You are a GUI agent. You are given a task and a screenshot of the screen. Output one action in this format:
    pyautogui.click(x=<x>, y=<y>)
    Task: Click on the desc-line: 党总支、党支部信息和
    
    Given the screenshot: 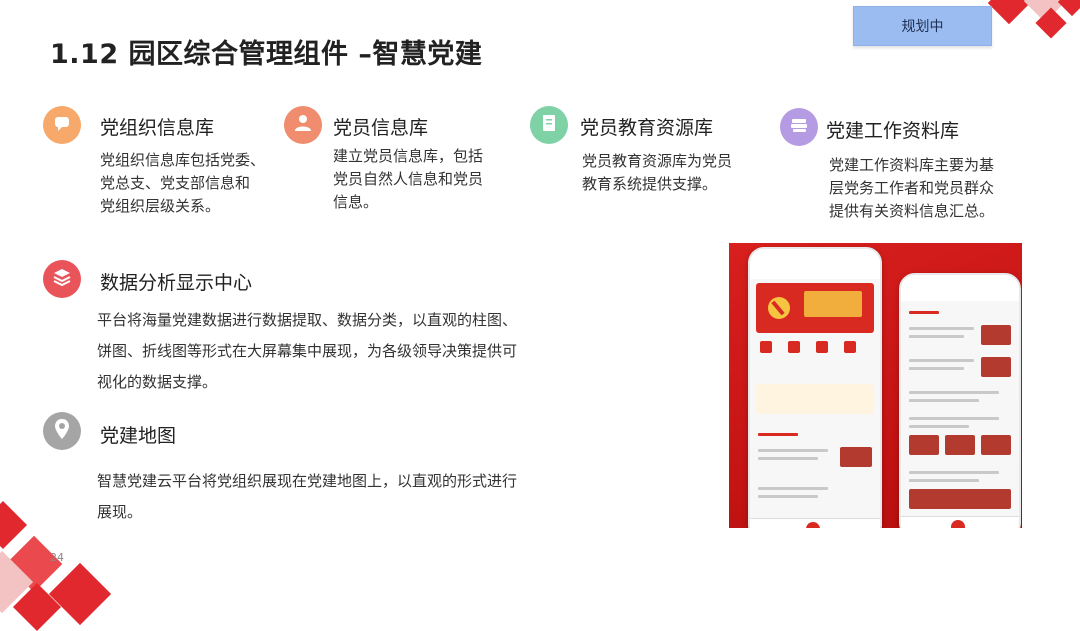 What is the action you would take?
    pyautogui.click(x=175, y=183)
    